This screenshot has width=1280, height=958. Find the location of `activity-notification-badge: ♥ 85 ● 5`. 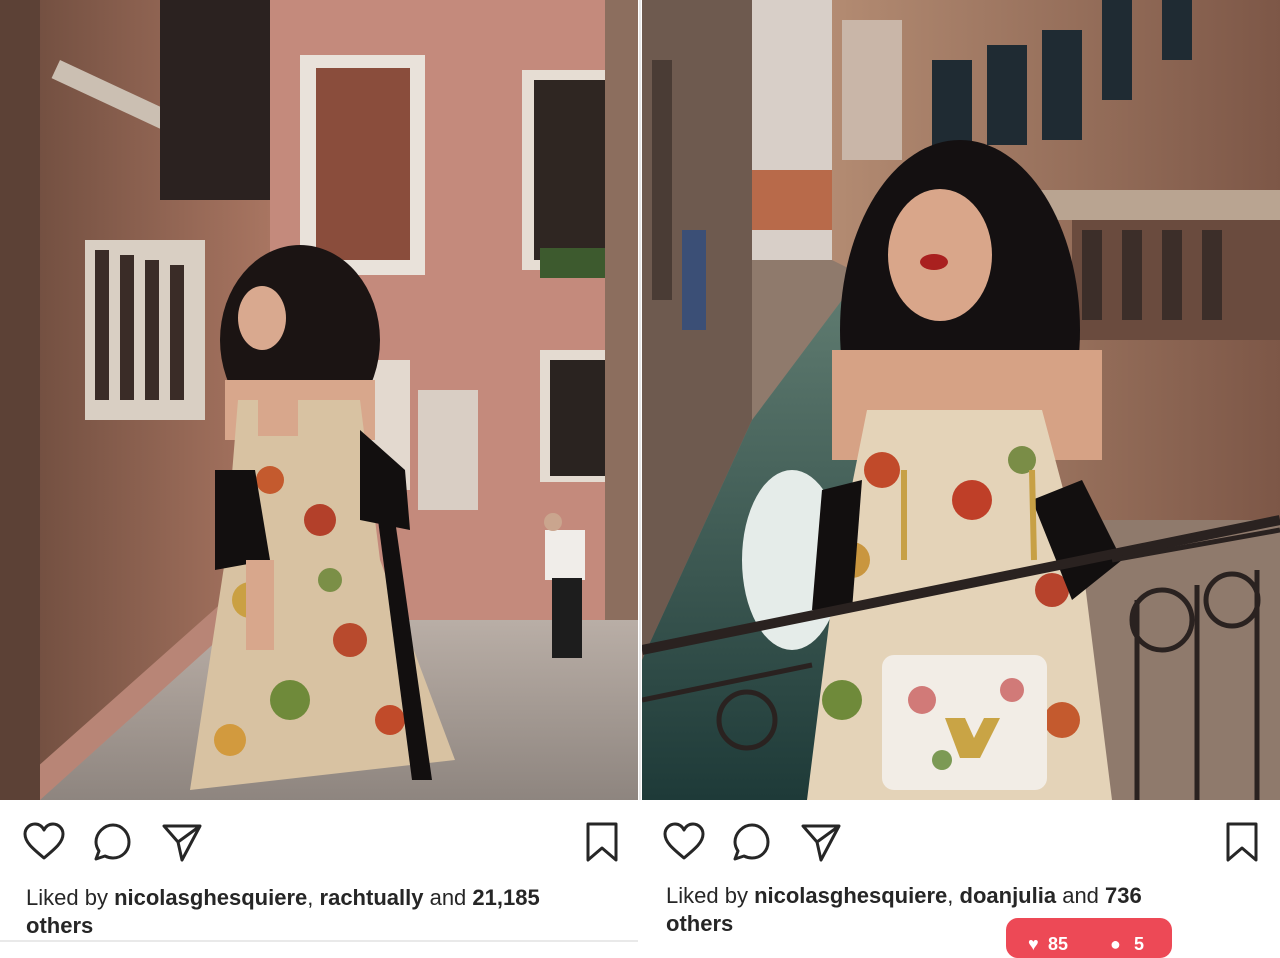

activity-notification-badge: ♥ 85 ● 5 is located at coordinates (1089, 938).